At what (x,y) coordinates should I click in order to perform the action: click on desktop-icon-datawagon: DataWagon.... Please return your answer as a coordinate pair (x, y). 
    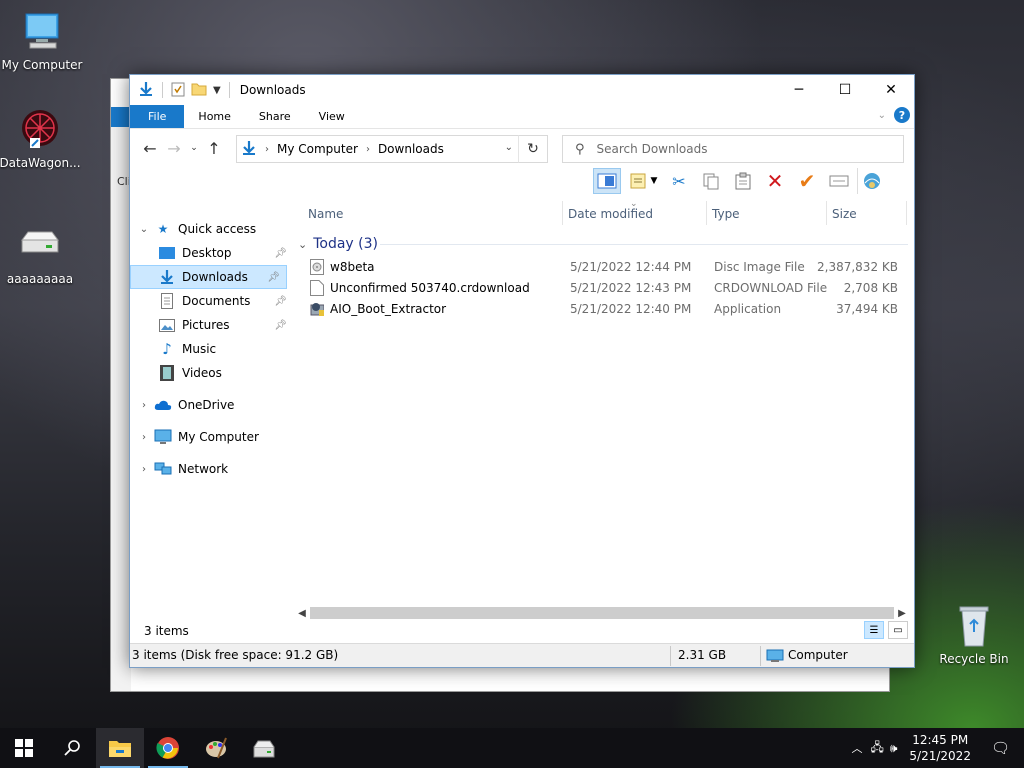
    Looking at the image, I should click on (41, 138).